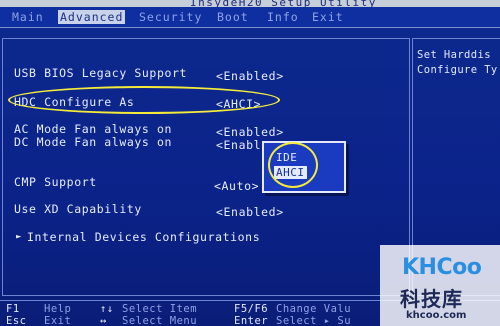 The height and width of the screenshot is (326, 500). What do you see at coordinates (233, 17) in the screenshot?
I see `tab-boot: Boot` at bounding box center [233, 17].